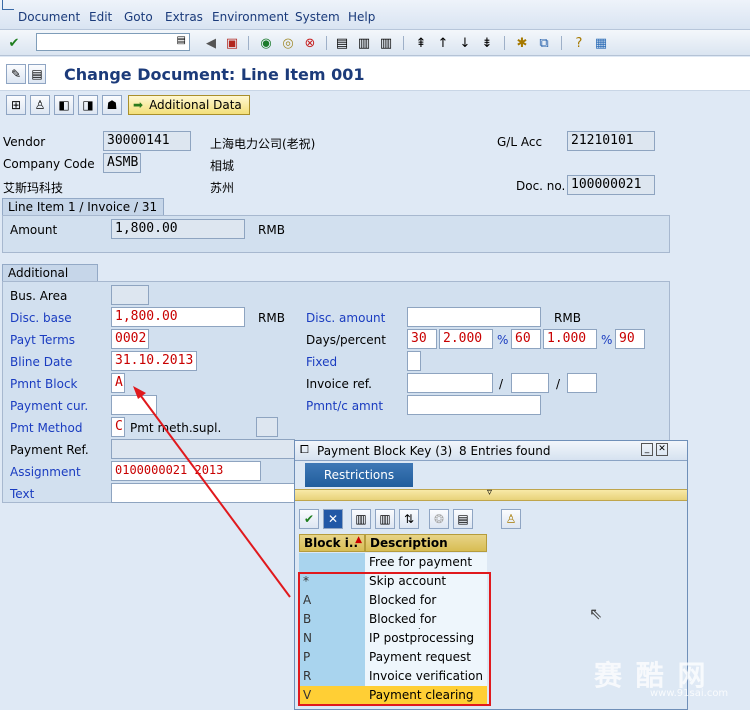  Describe the element at coordinates (409, 519) in the screenshot. I see `sort-icon: ⇅` at that location.